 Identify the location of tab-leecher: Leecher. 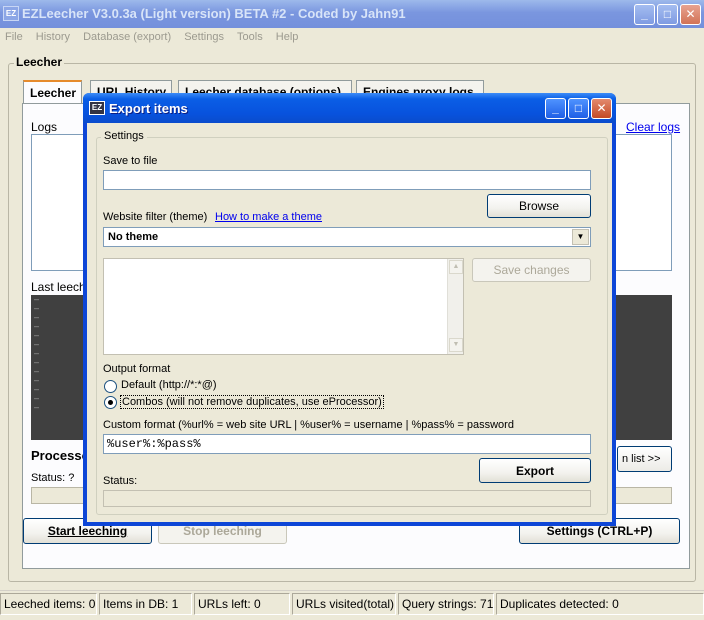
(52, 92).